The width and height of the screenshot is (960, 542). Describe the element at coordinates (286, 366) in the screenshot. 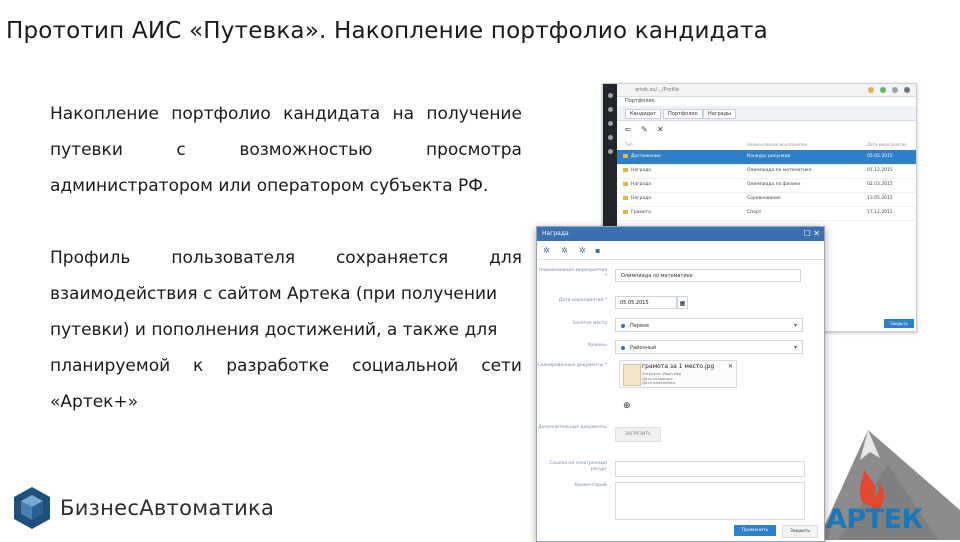

I see `paragraph2-line4: планируемой к разработке социальной сети` at that location.